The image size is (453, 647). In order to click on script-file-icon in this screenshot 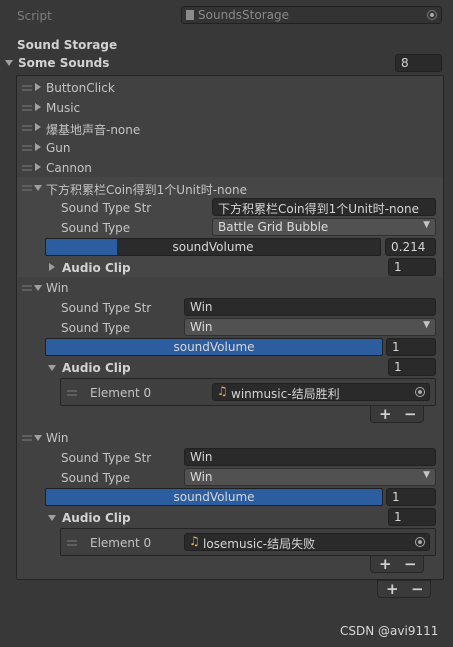, I will do `click(190, 15)`.